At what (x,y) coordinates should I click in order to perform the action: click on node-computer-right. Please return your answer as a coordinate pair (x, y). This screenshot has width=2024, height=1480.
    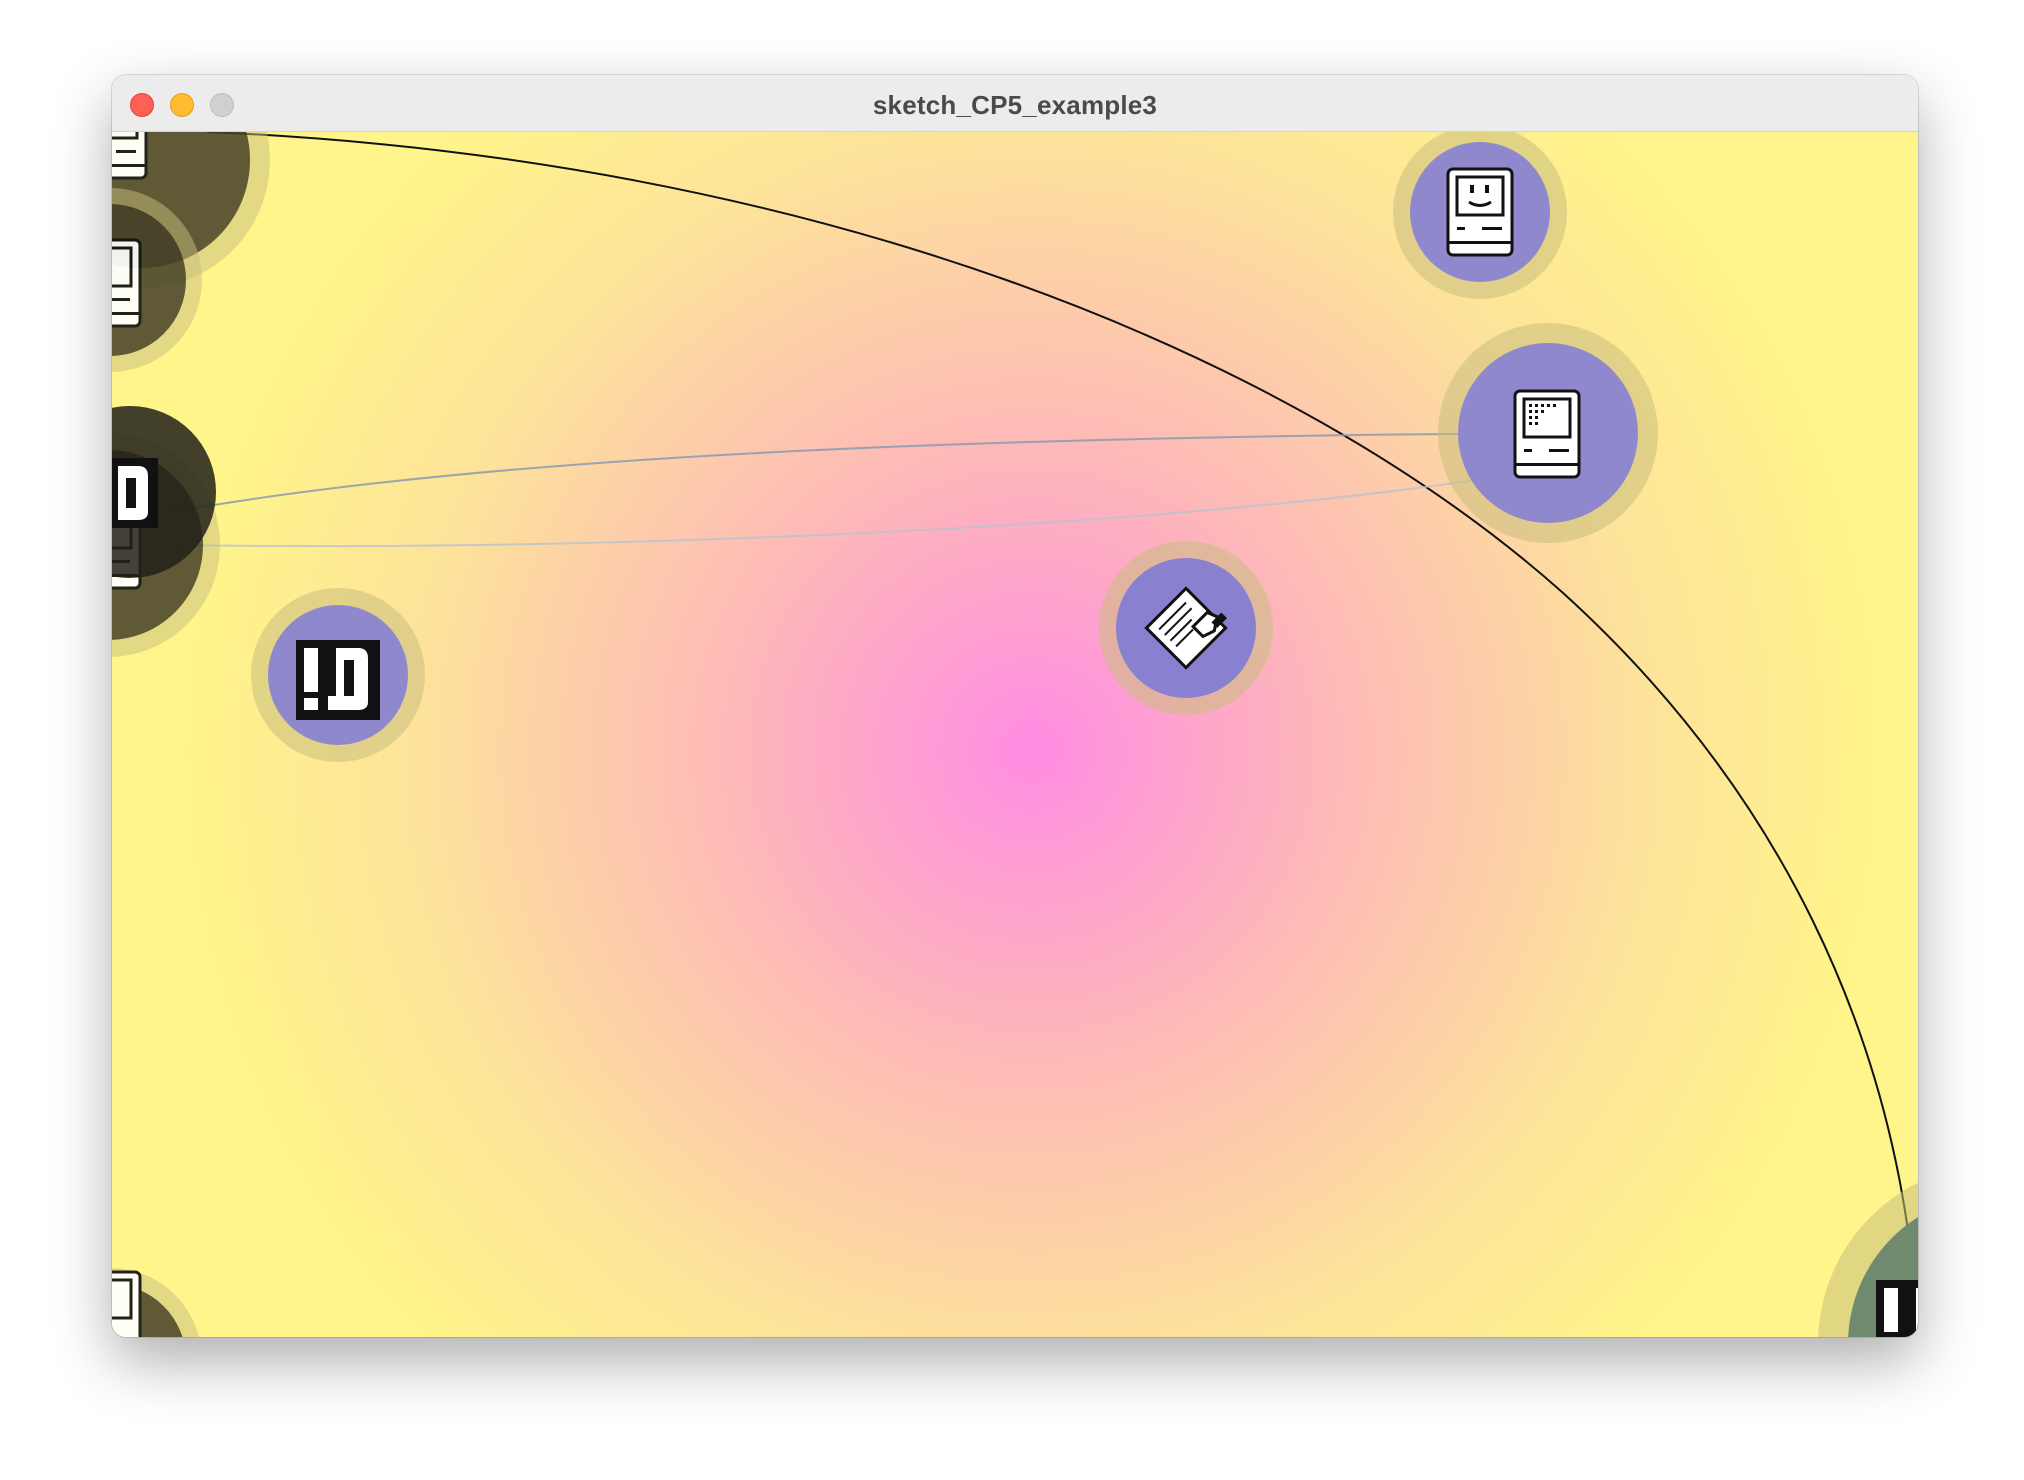
    Looking at the image, I should click on (1548, 433).